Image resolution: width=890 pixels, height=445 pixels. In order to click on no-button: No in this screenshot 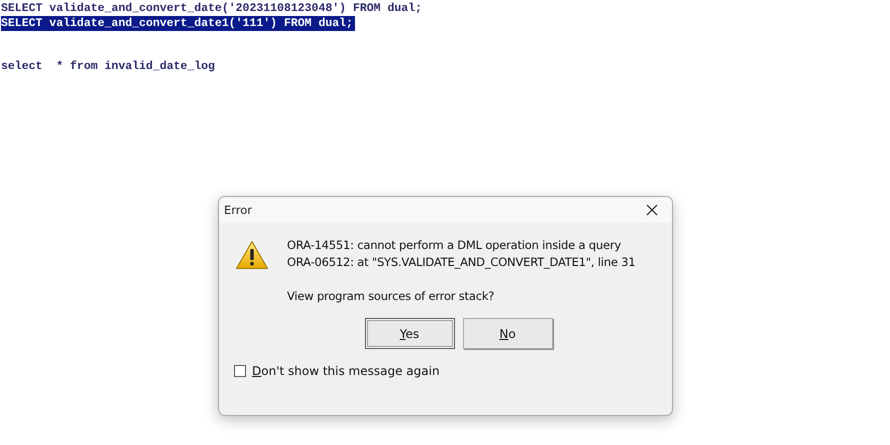, I will do `click(507, 333)`.